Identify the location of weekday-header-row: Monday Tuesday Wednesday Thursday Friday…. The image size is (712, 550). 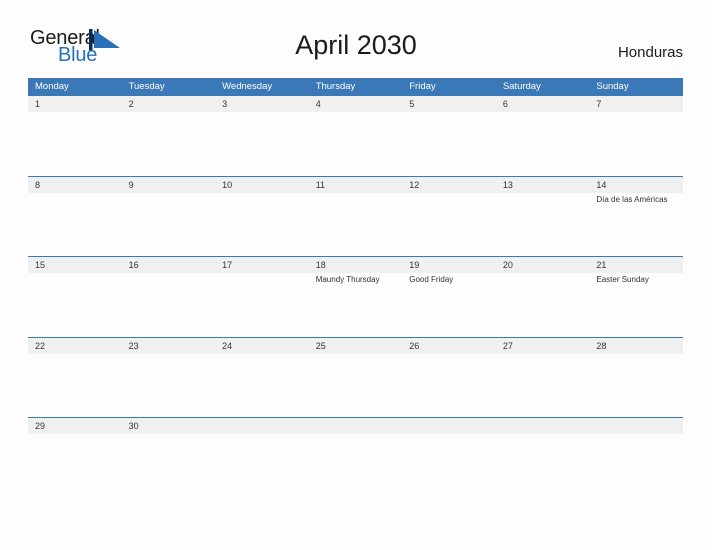
(355, 86).